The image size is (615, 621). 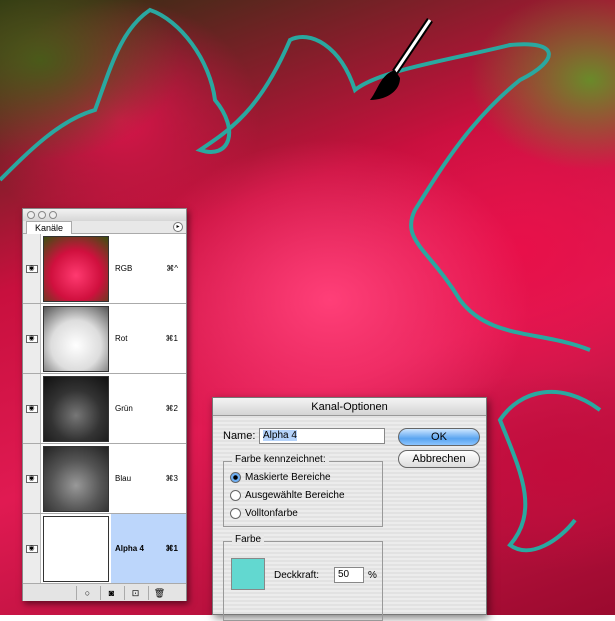 I want to click on delete-channel-button: 🗑, so click(x=159, y=592).